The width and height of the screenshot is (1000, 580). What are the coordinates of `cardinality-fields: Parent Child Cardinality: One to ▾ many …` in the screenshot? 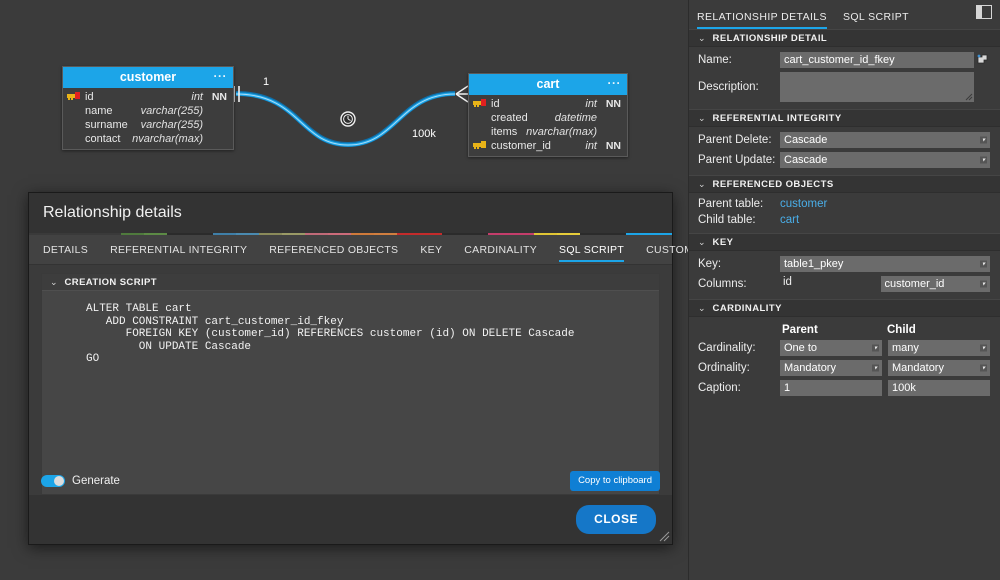 It's located at (844, 360).